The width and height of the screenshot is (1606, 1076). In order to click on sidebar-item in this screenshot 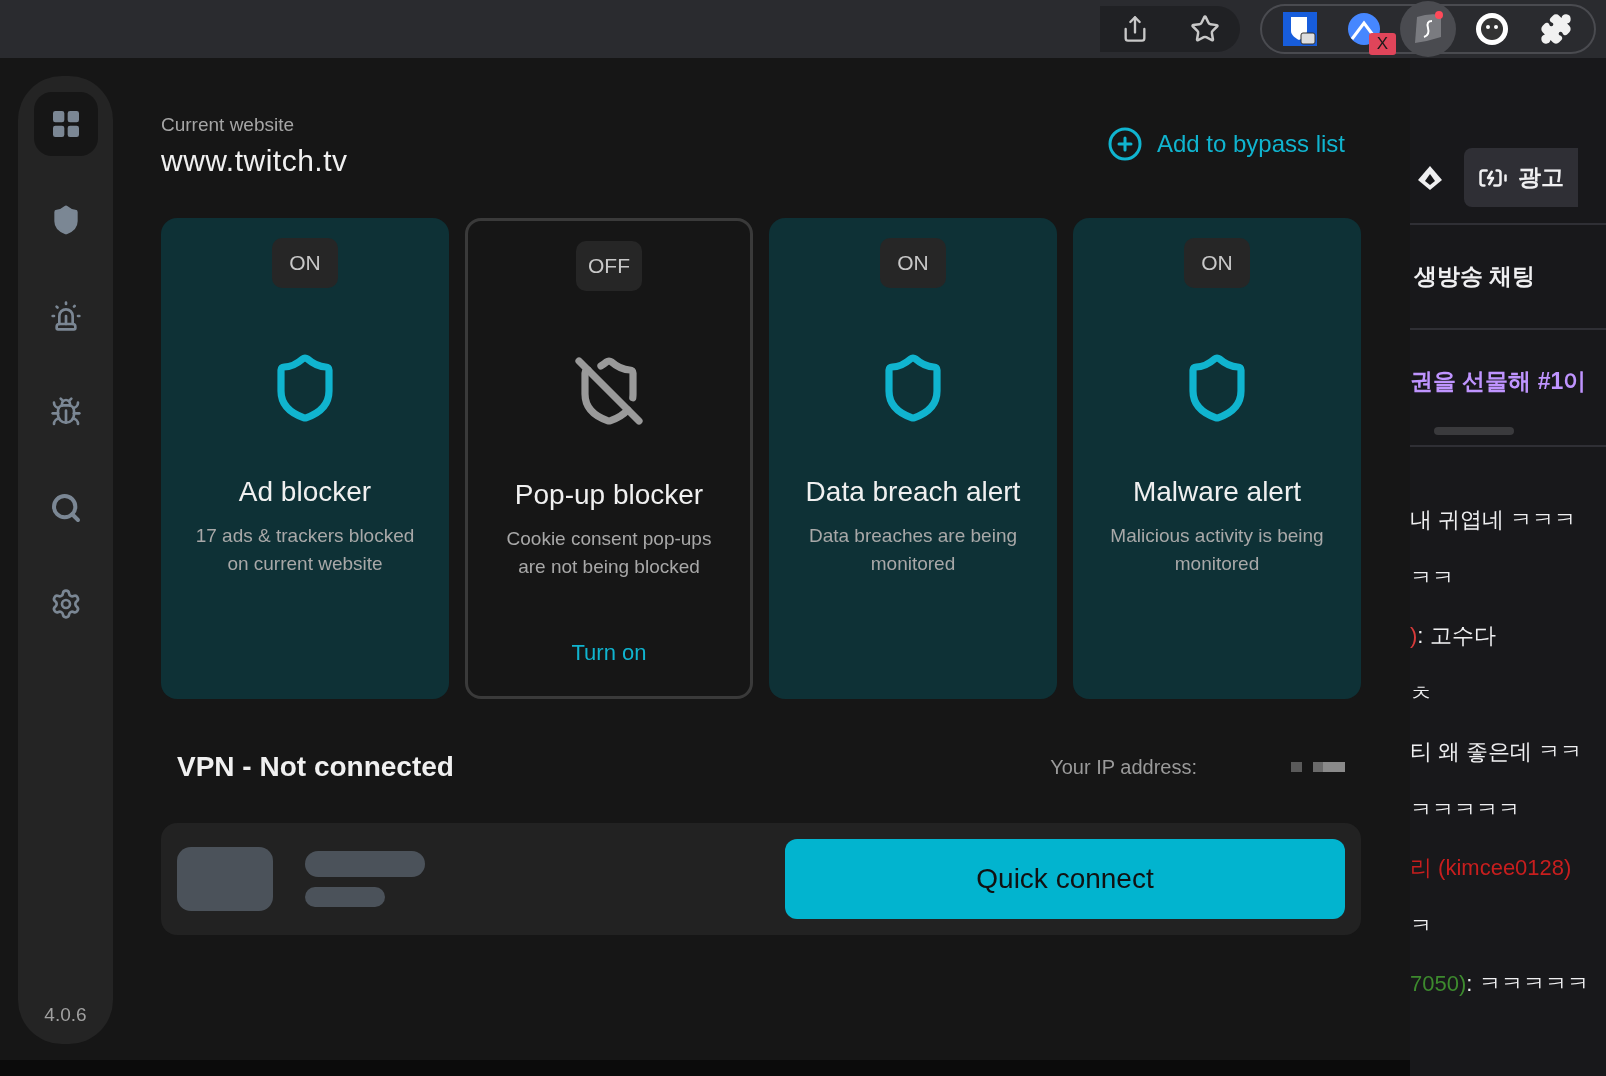, I will do `click(65, 124)`.